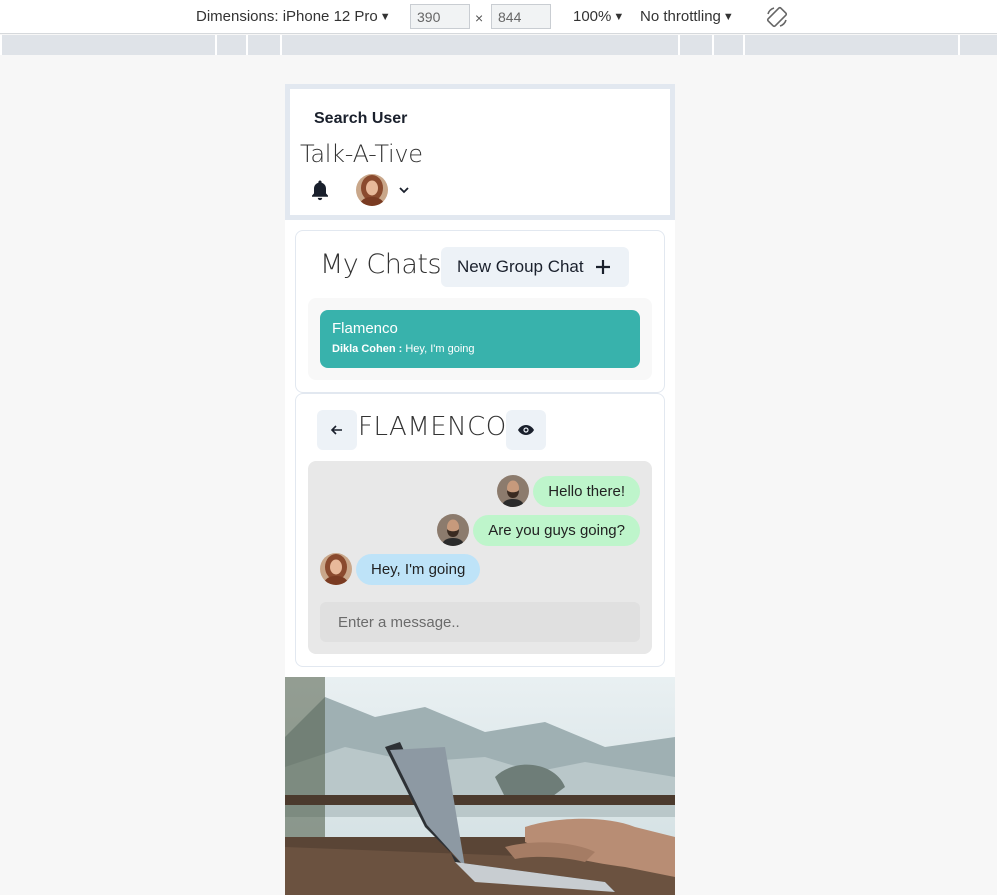  I want to click on arrow-left-icon, so click(336, 430).